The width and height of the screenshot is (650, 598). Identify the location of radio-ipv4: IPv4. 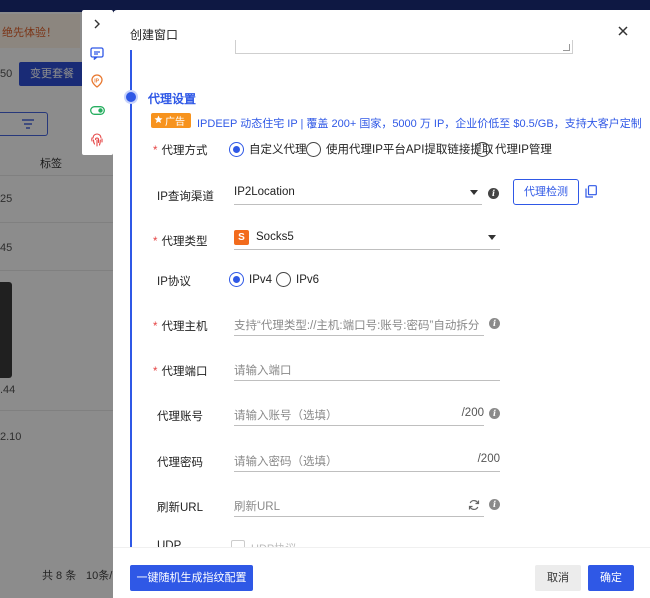
(250, 279).